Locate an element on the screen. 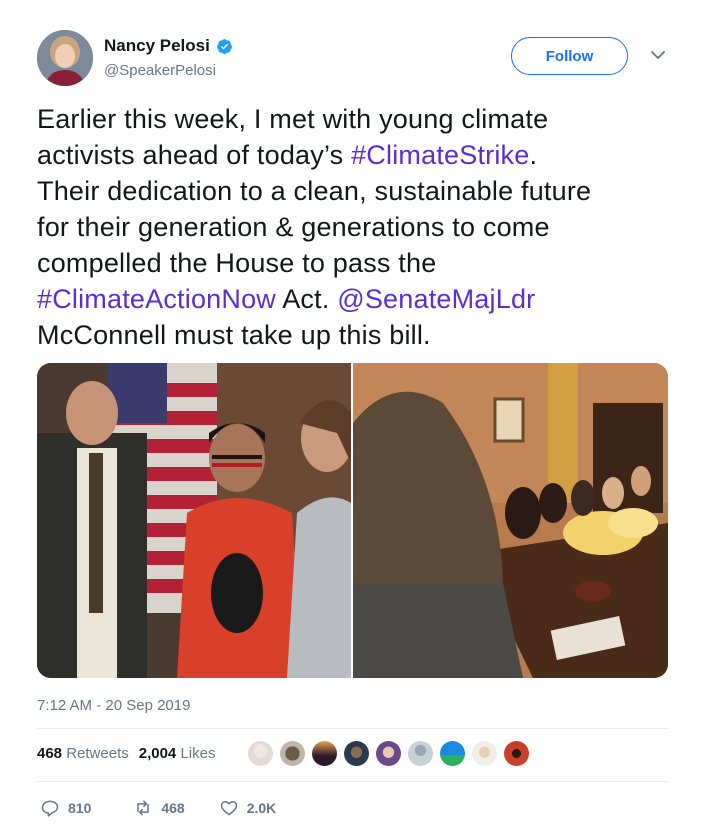  author-display-name: Nancy Pelosi is located at coordinates (157, 46).